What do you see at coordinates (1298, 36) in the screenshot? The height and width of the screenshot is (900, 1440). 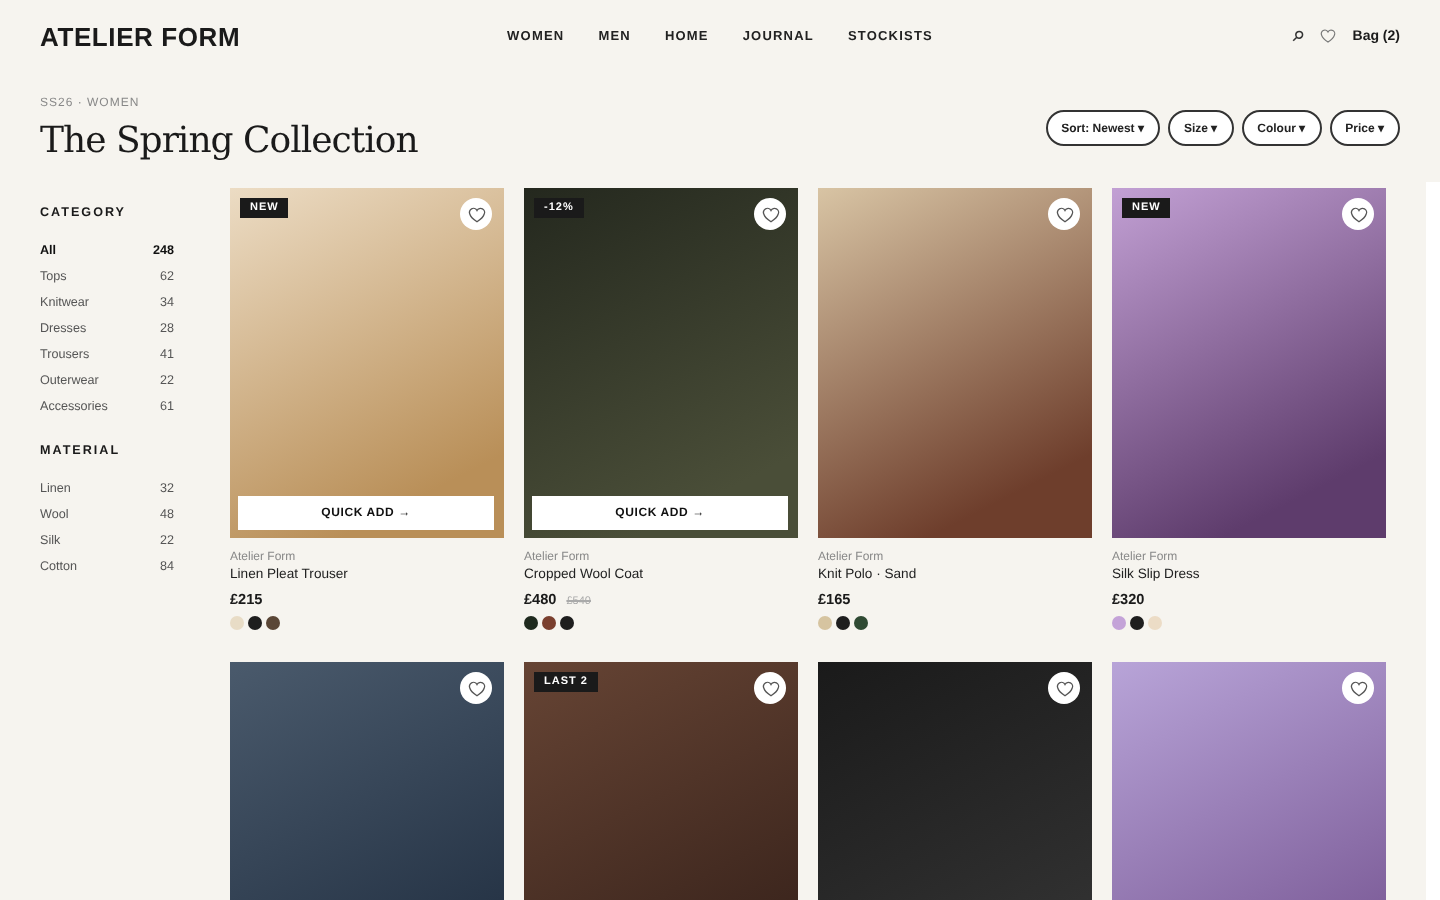 I see `search-icon` at bounding box center [1298, 36].